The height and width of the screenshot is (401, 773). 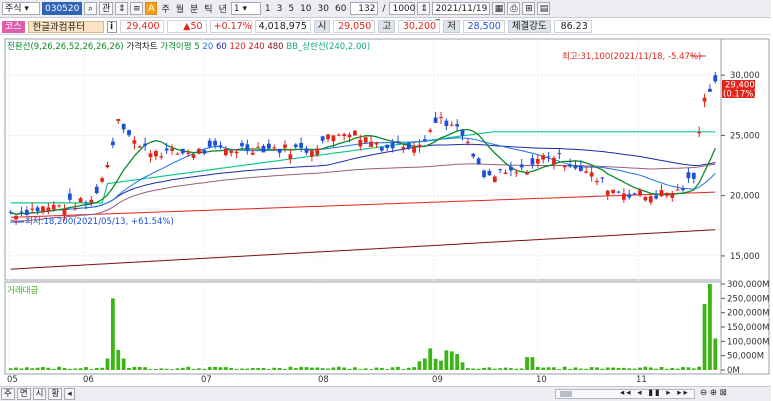 What do you see at coordinates (207, 47) in the screenshot?
I see `ma20-legend: 20` at bounding box center [207, 47].